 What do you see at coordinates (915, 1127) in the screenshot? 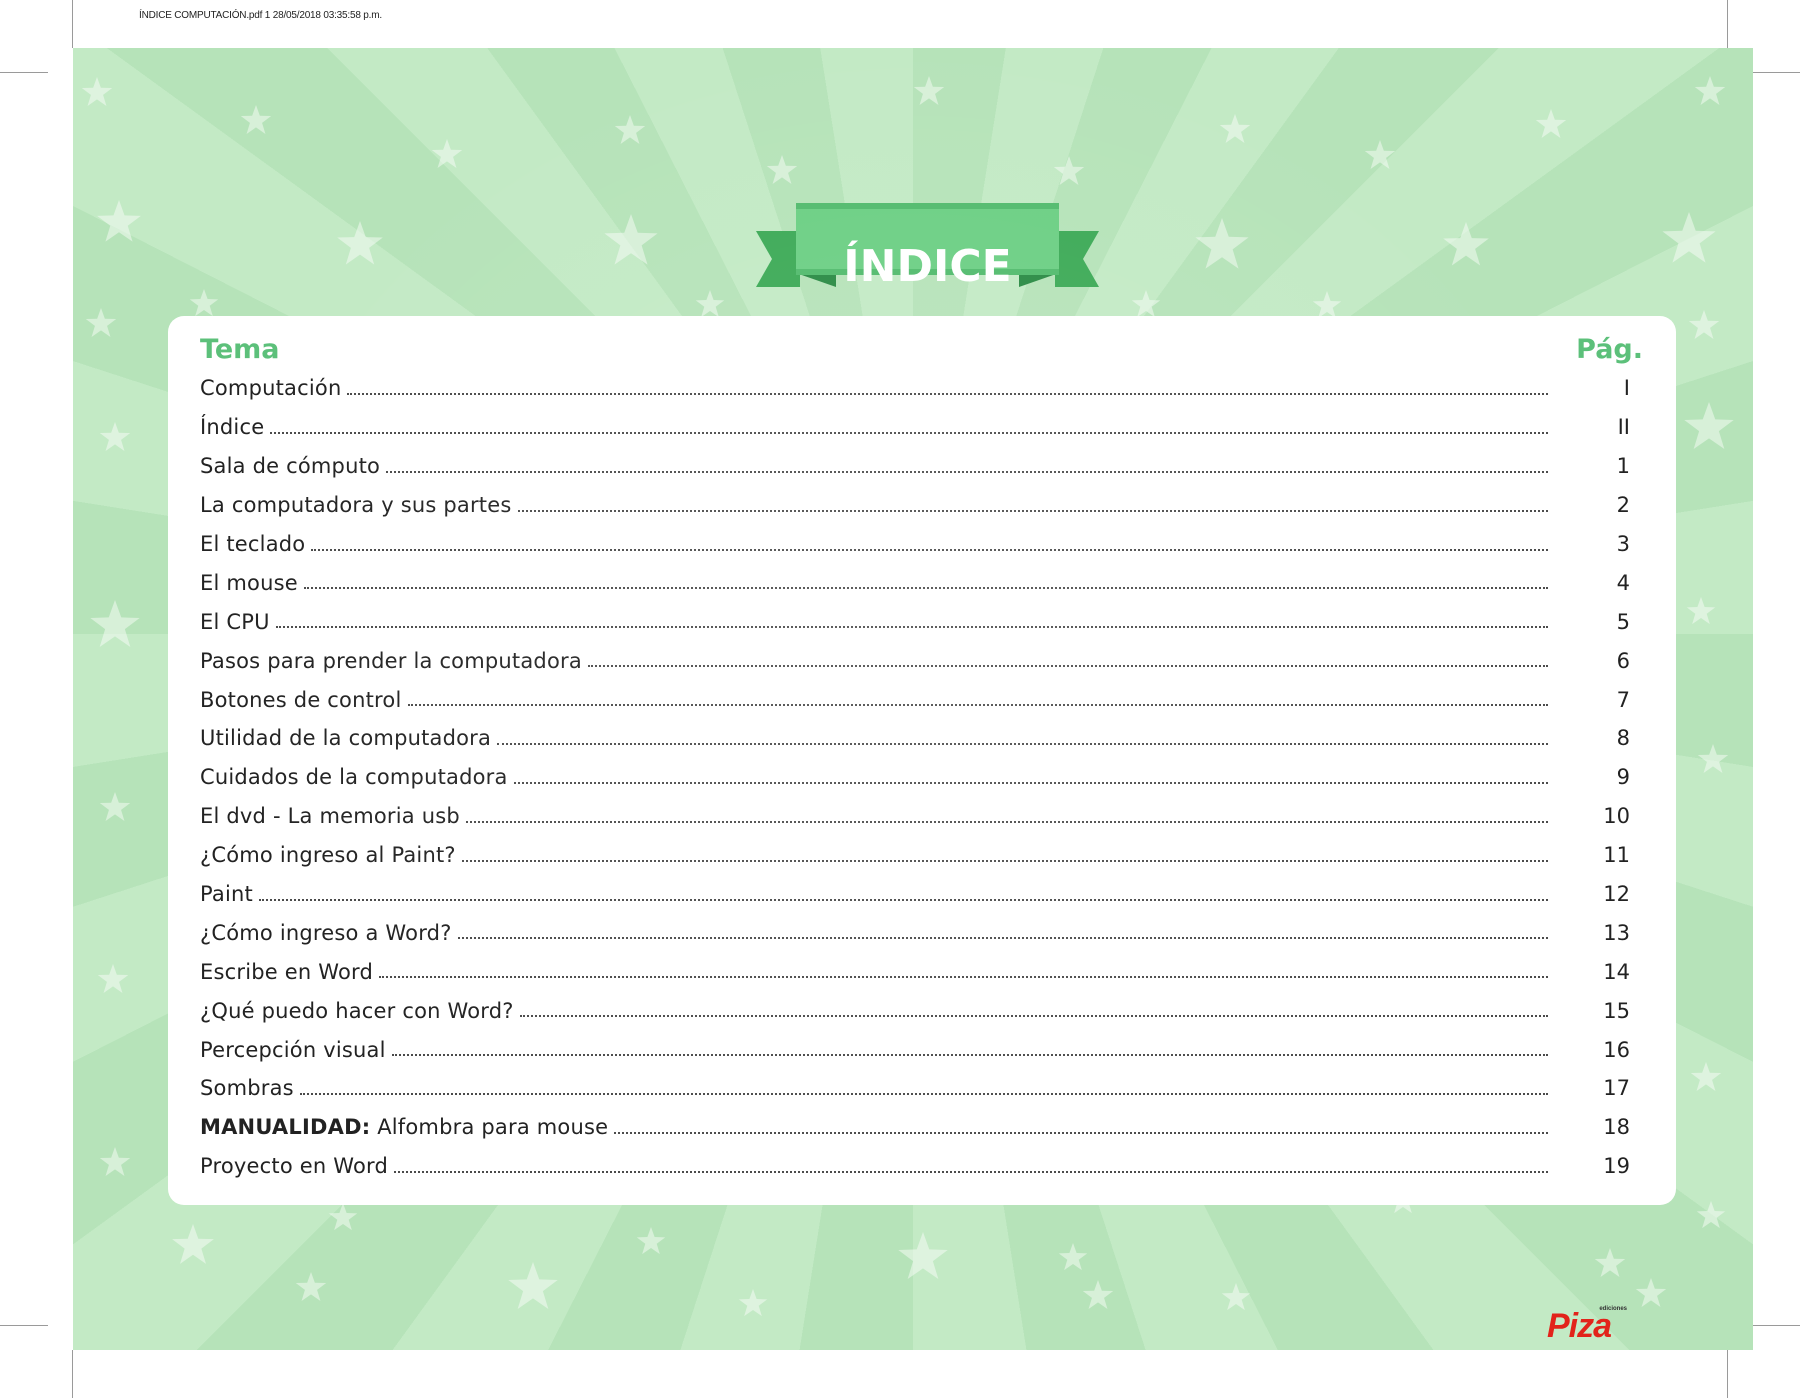
I see `index-entry: MANUALIDAD: Alfombra para mouse 18` at bounding box center [915, 1127].